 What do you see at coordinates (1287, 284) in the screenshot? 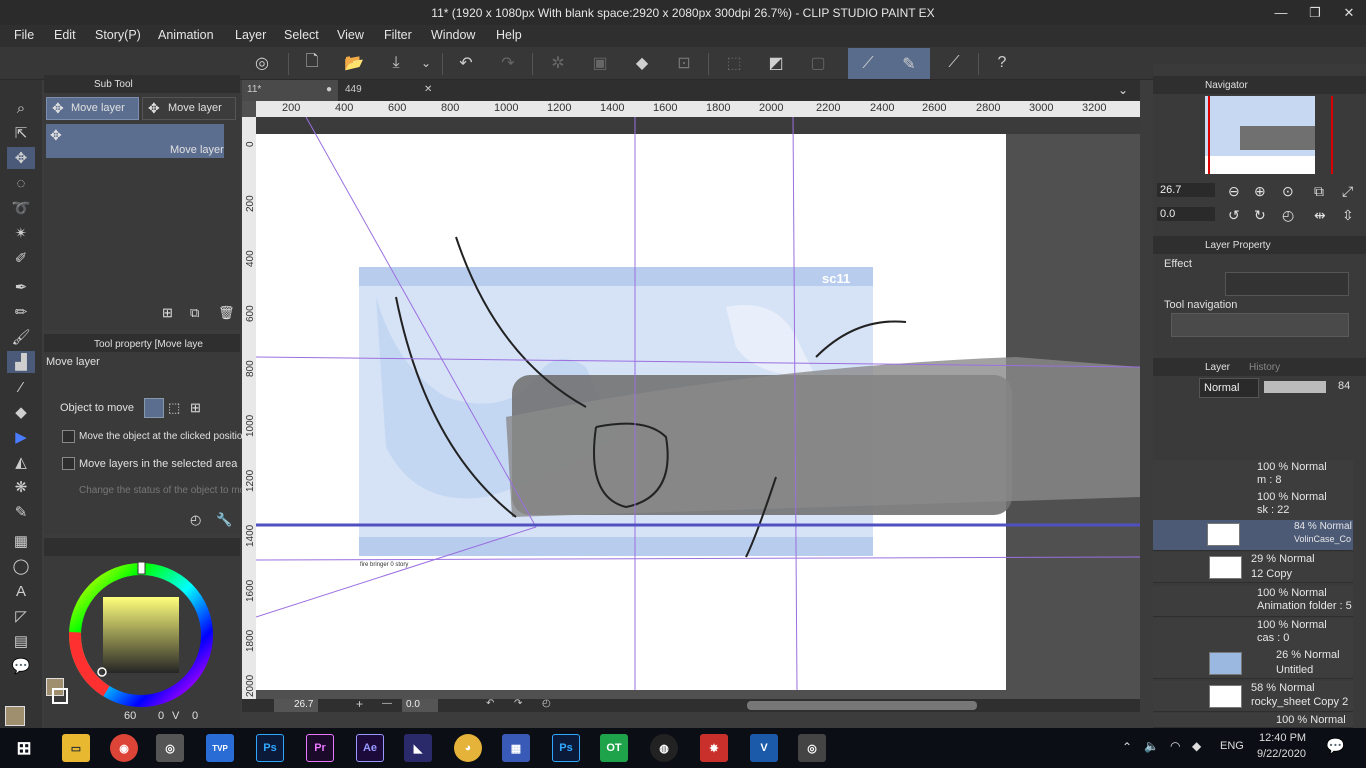
I see `effect-buttons` at bounding box center [1287, 284].